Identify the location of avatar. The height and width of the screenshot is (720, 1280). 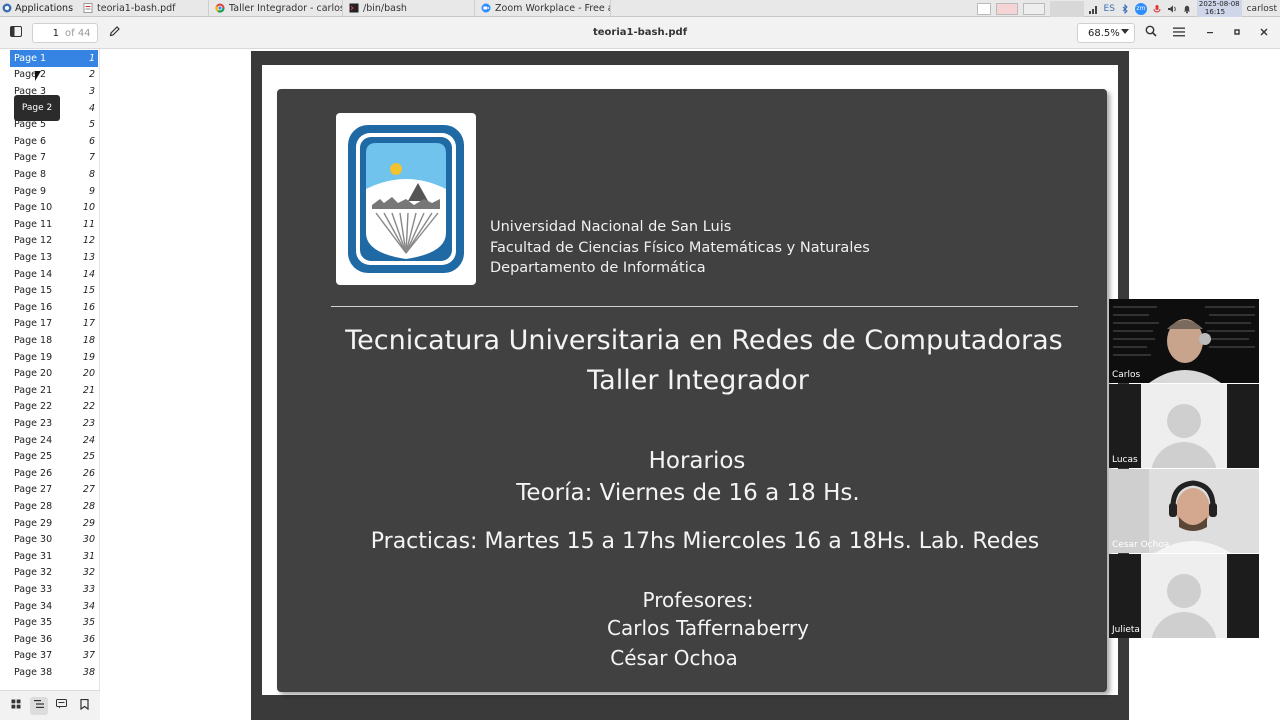
(1184, 426).